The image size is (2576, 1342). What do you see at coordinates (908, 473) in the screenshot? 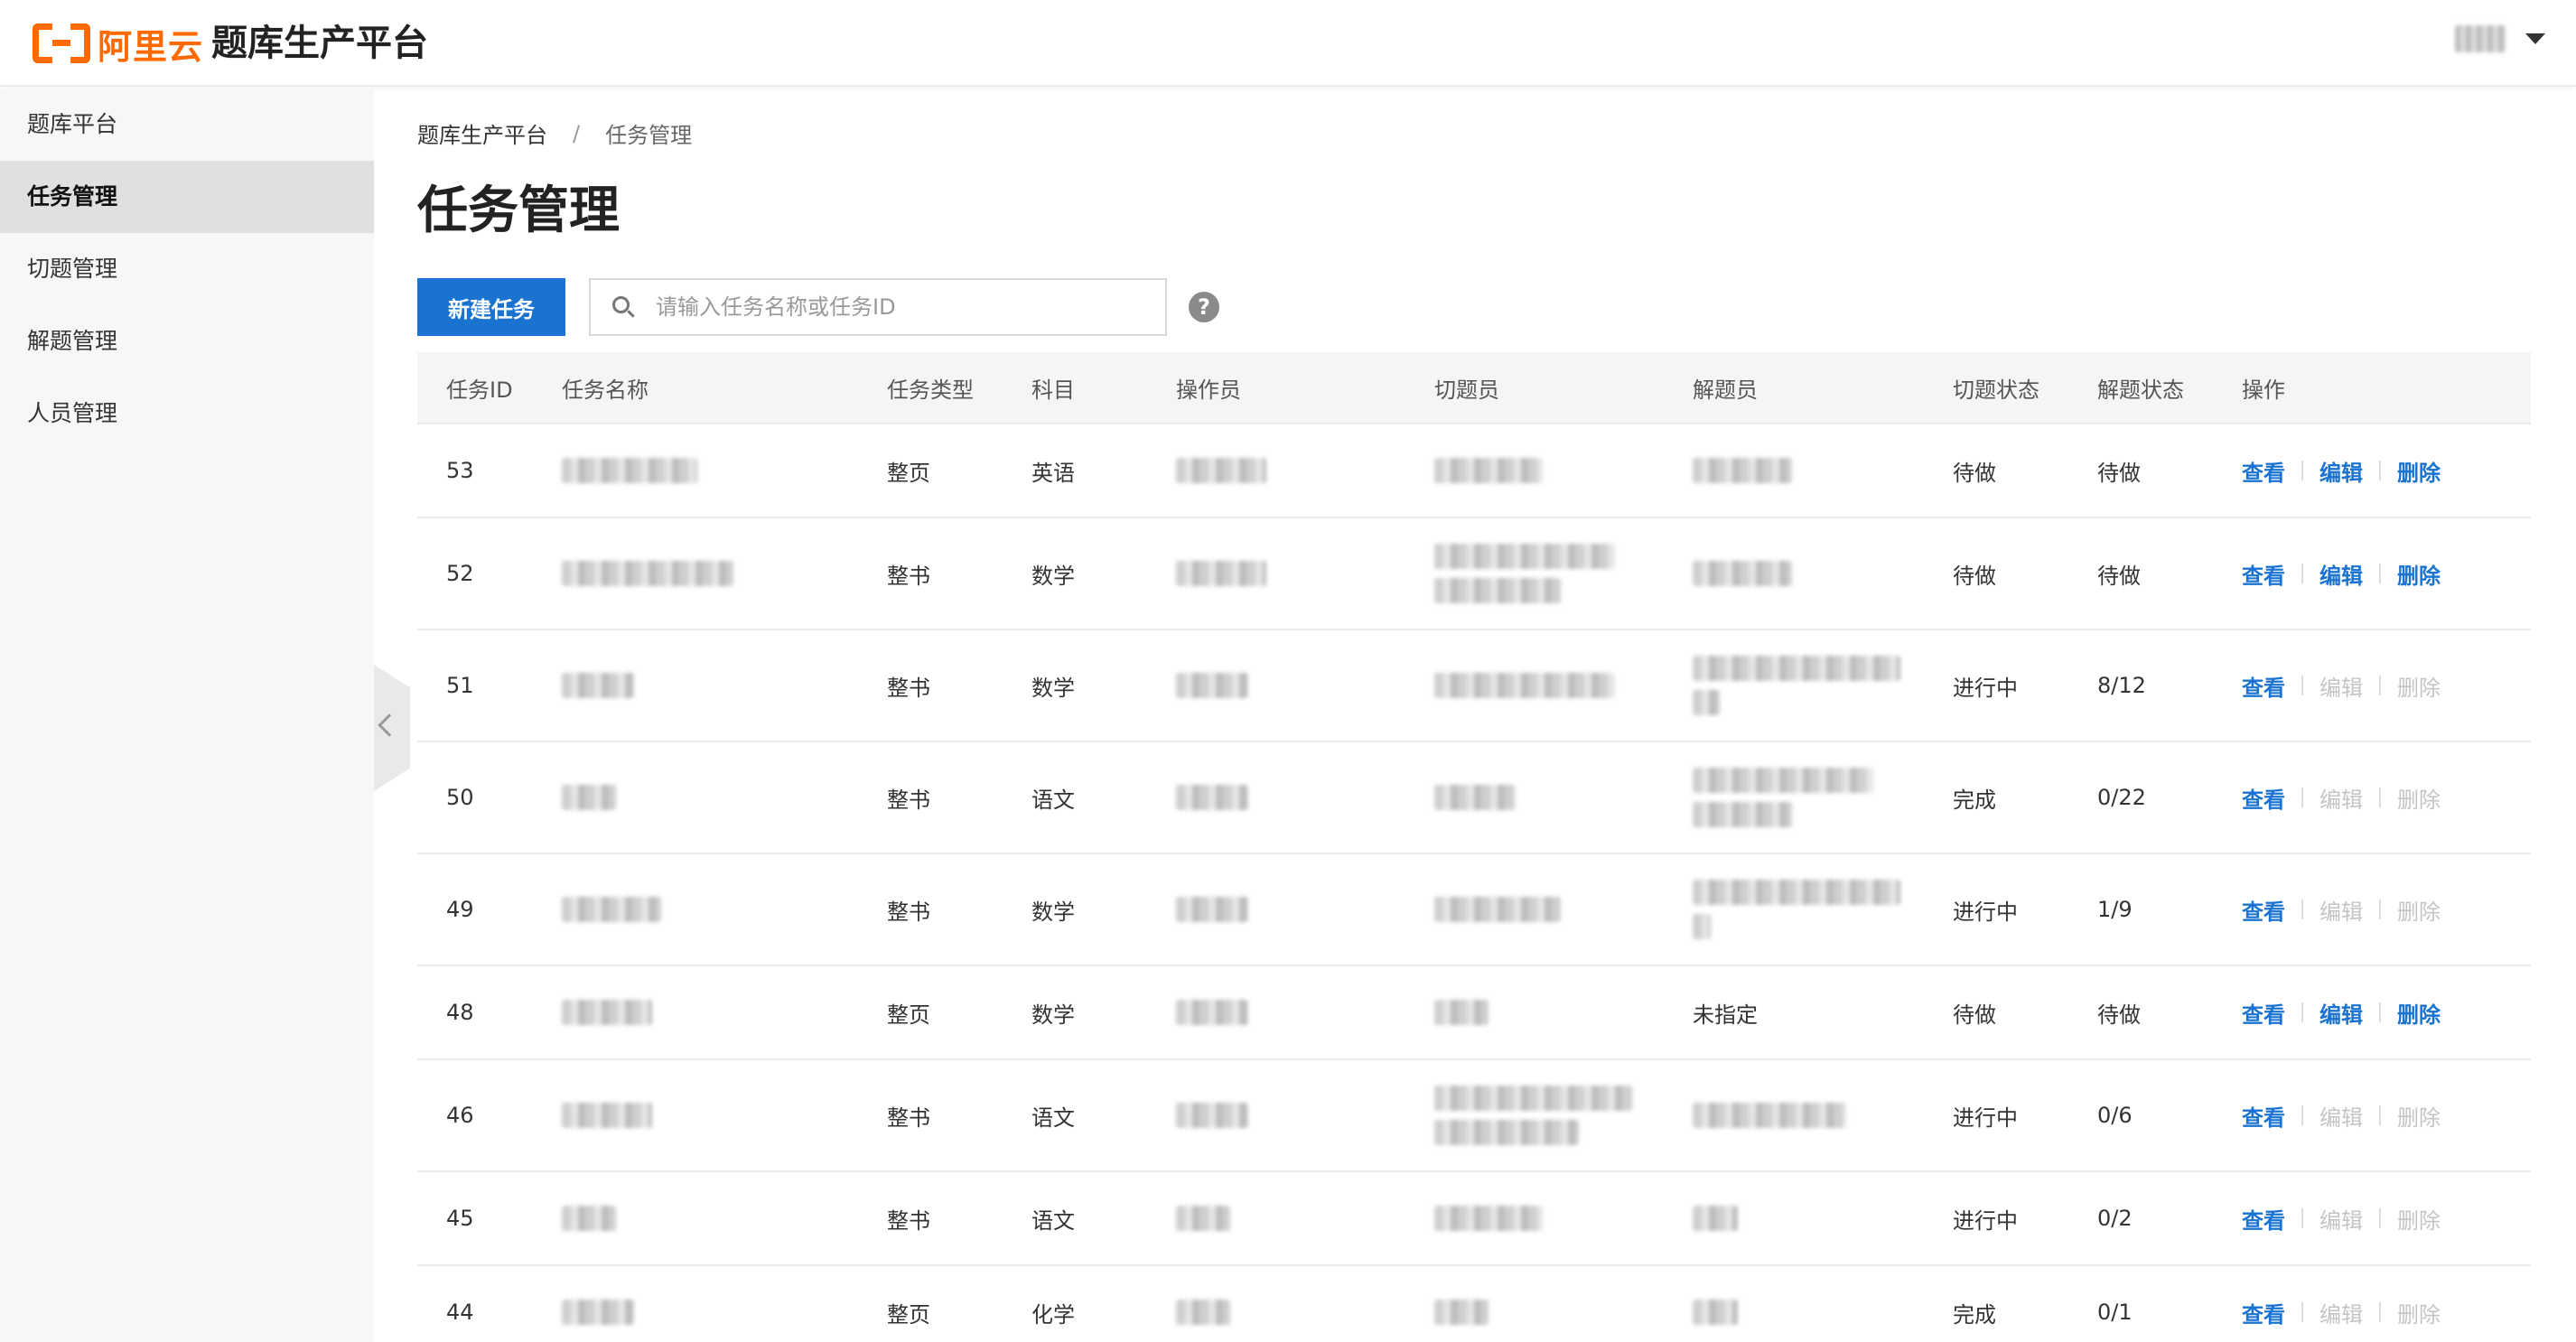
I see `task-type-cell: 整页` at bounding box center [908, 473].